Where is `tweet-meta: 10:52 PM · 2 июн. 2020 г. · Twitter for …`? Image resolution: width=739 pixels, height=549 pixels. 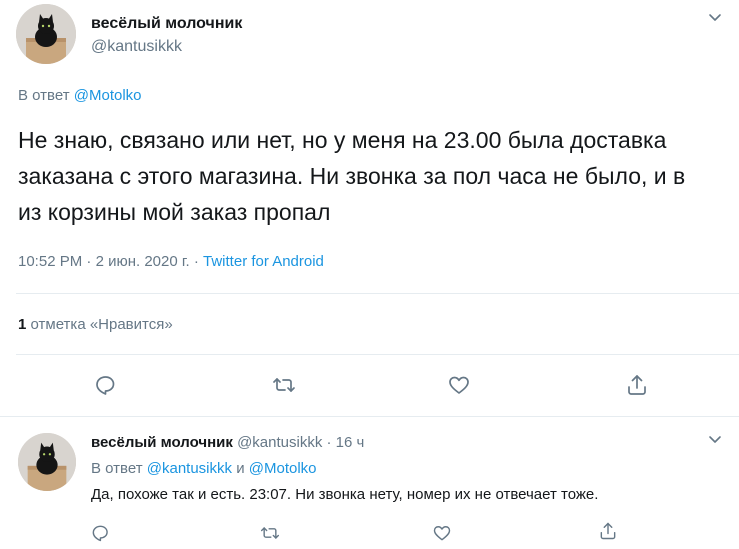
tweet-meta: 10:52 PM · 2 июн. 2020 г. · Twitter for … is located at coordinates (171, 262).